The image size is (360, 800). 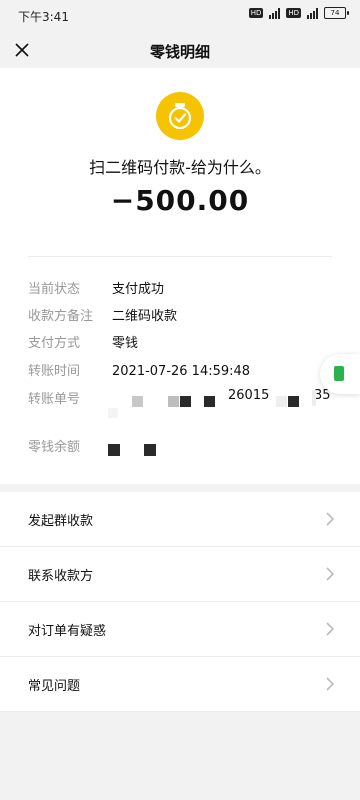 I want to click on divider, so click(x=180, y=256).